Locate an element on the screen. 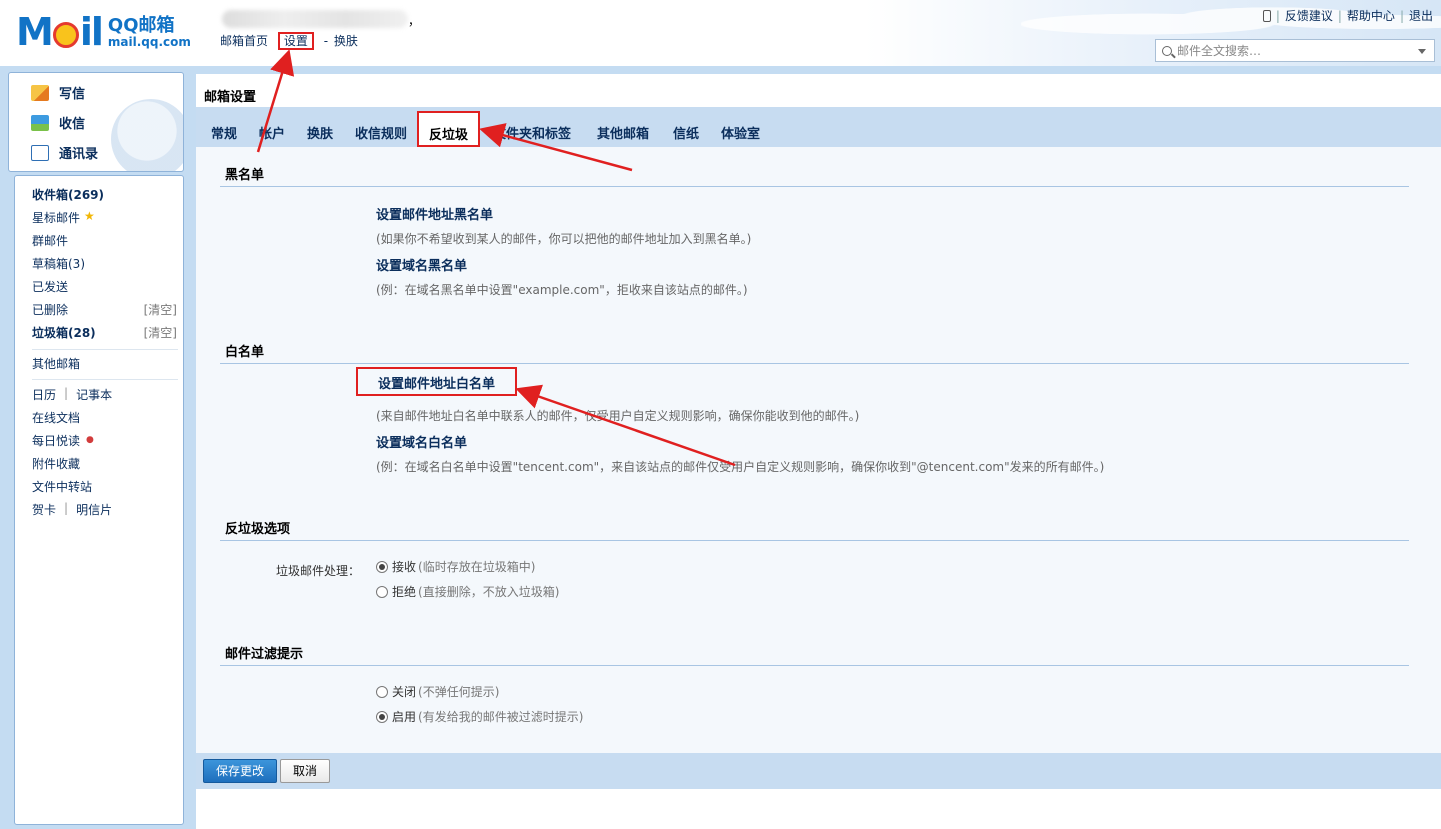 This screenshot has width=1441, height=829. notes-link: 记事本 is located at coordinates (94, 394).